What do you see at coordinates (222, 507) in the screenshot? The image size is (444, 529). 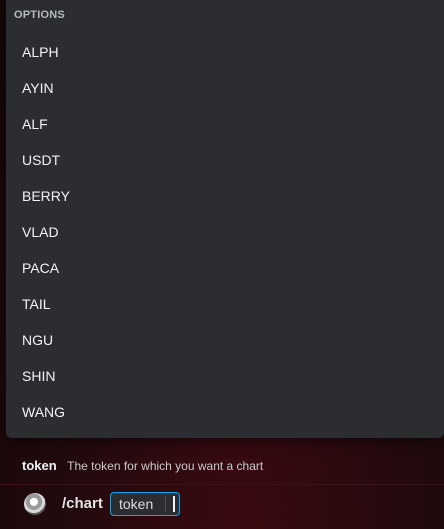 I see `message-input-bar: /chart token` at bounding box center [222, 507].